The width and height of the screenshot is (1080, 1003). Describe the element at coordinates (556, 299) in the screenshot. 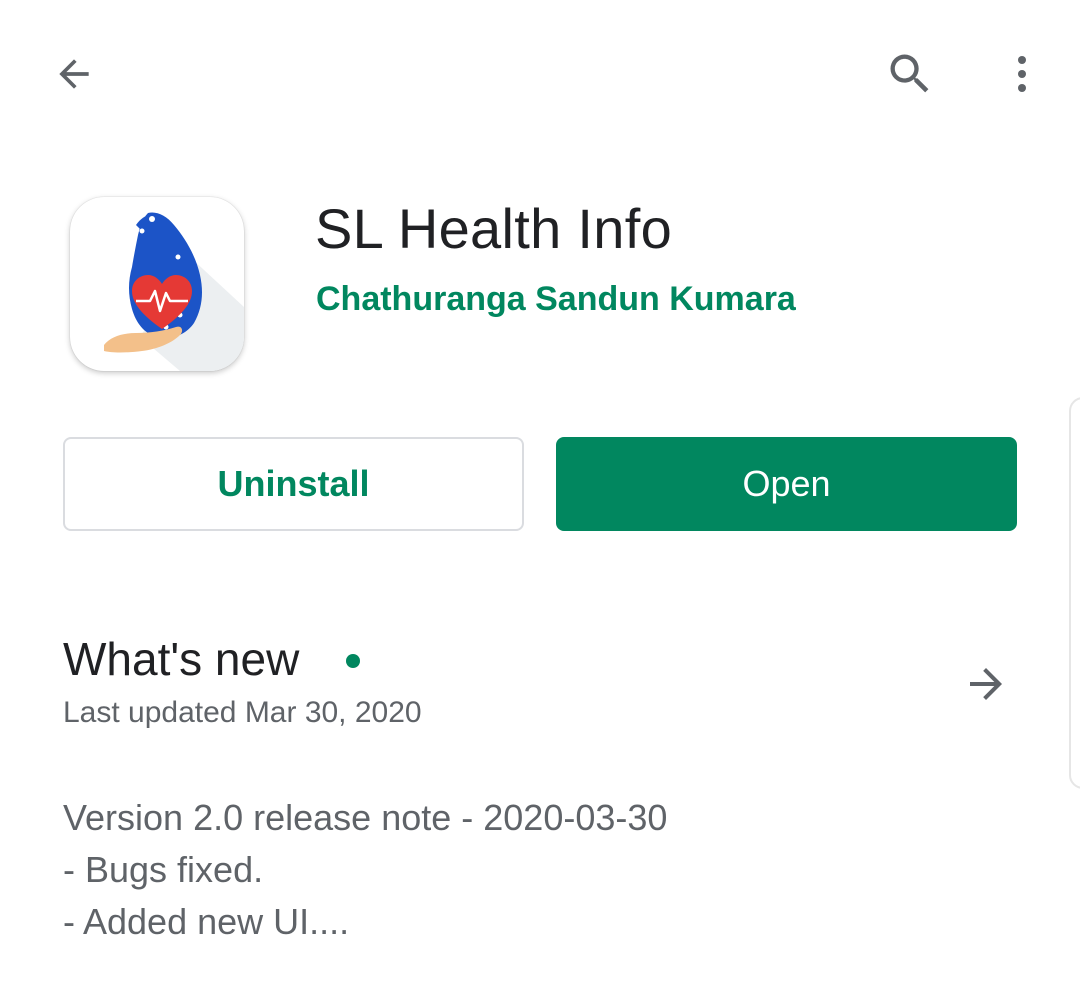

I see `developer-link: Chathuranga Sandun Kumara` at that location.